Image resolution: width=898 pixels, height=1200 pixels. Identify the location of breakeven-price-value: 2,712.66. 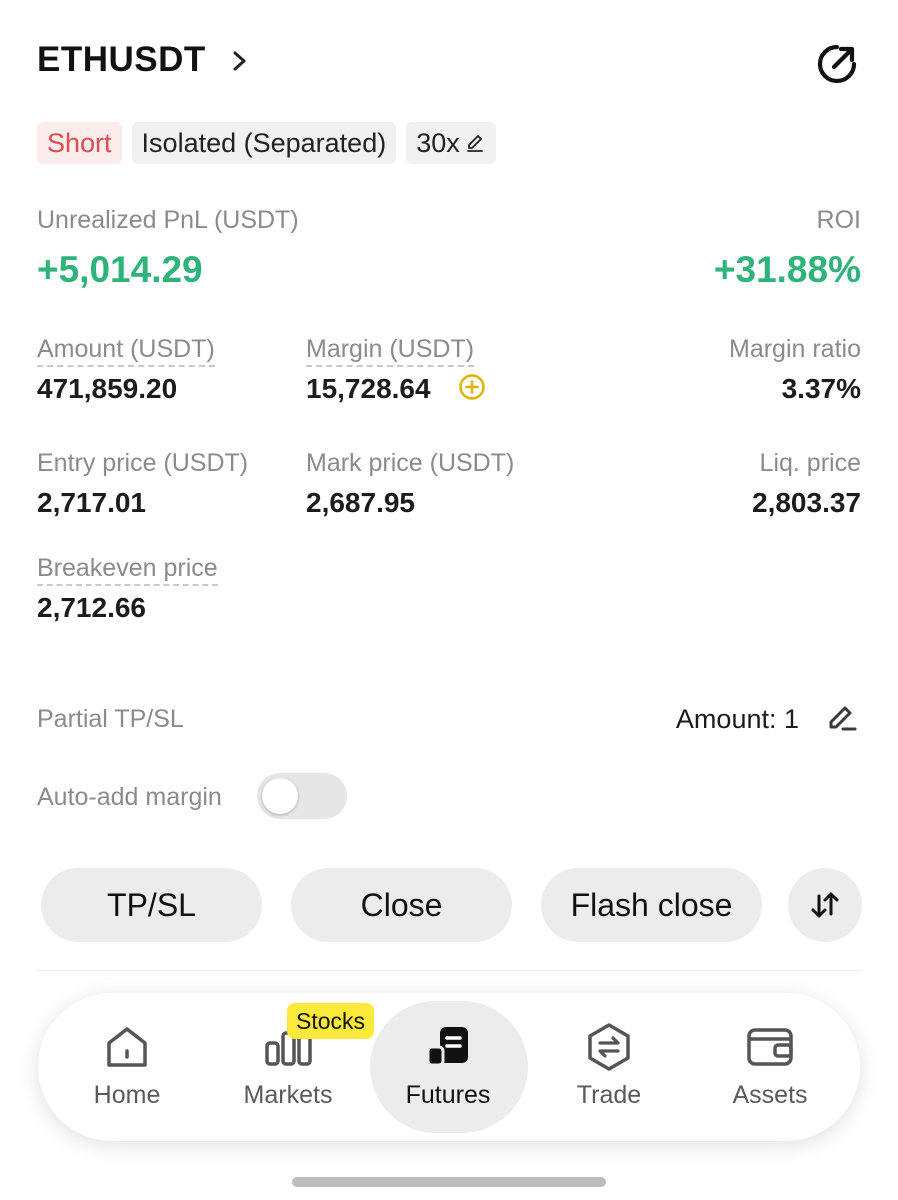
(91, 607).